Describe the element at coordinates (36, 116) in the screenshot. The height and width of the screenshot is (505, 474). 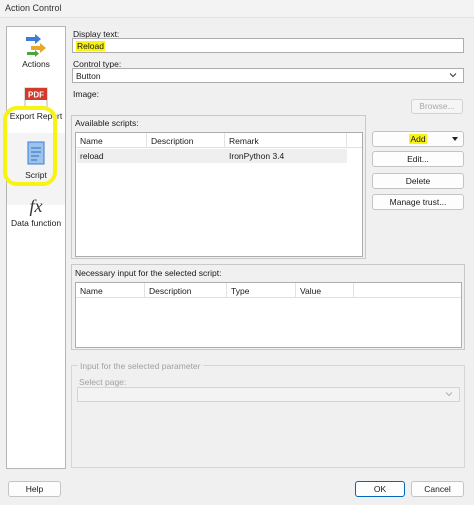
I see `nav-label-export-report: Export Report` at that location.